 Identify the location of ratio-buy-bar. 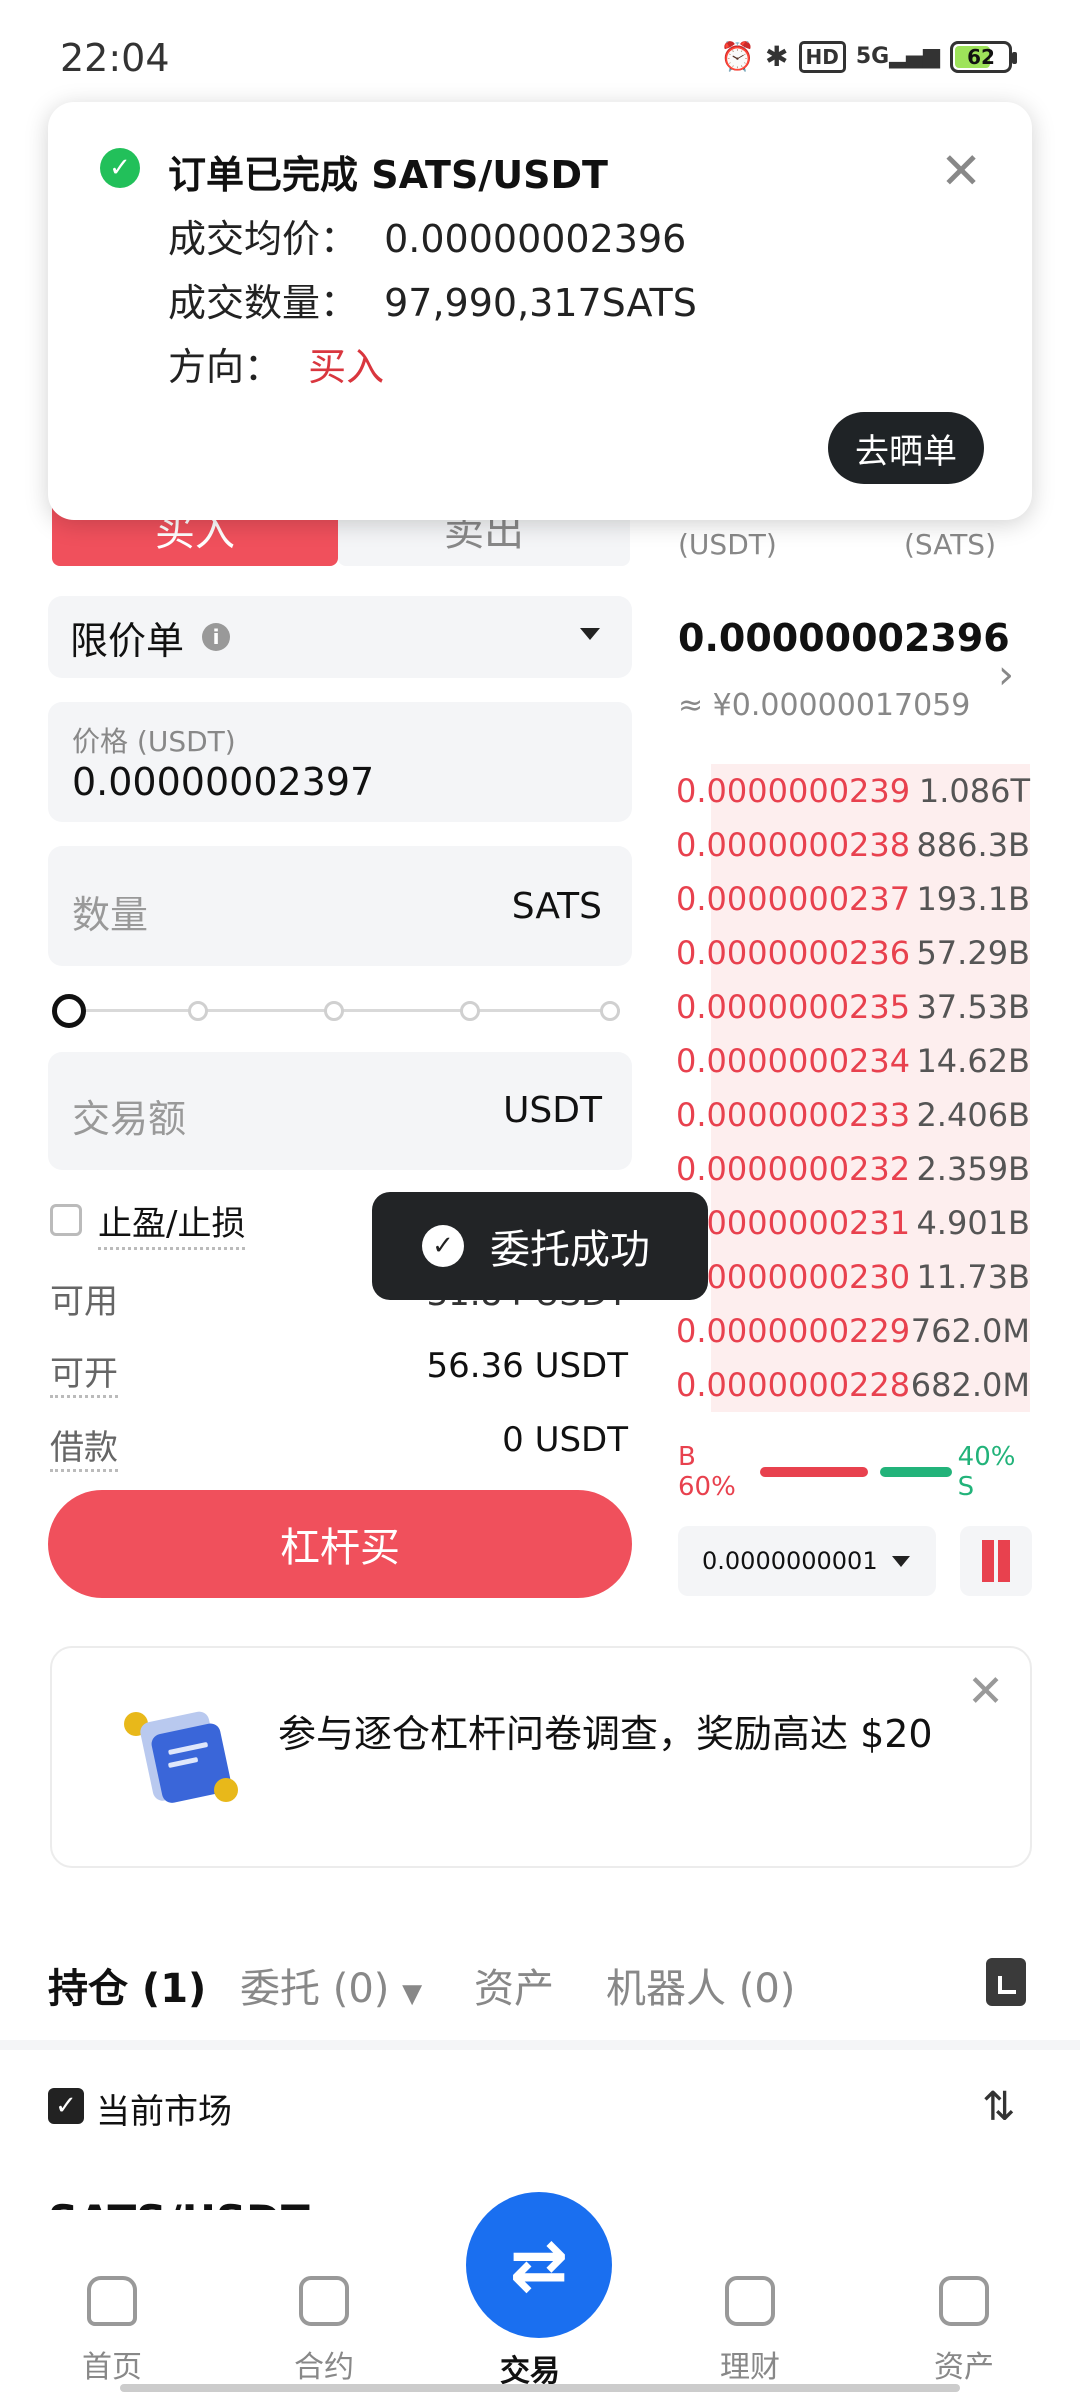
(813, 1472).